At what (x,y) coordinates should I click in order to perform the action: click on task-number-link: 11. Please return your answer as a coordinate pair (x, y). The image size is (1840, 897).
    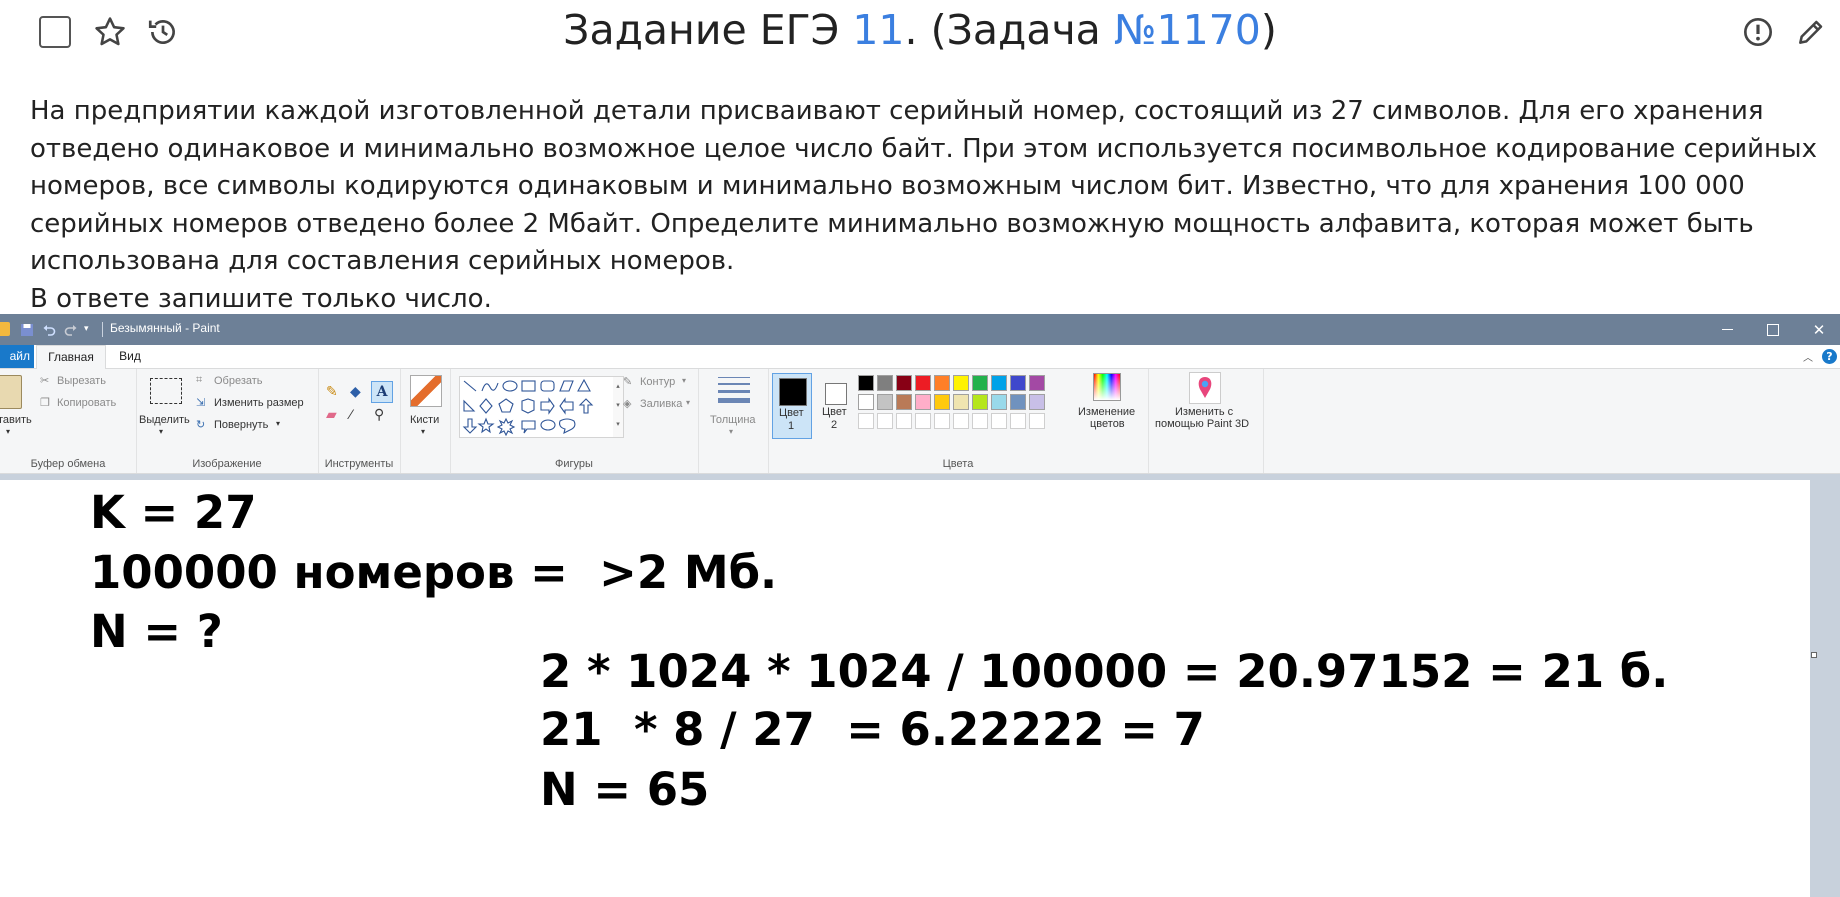
    Looking at the image, I should click on (878, 30).